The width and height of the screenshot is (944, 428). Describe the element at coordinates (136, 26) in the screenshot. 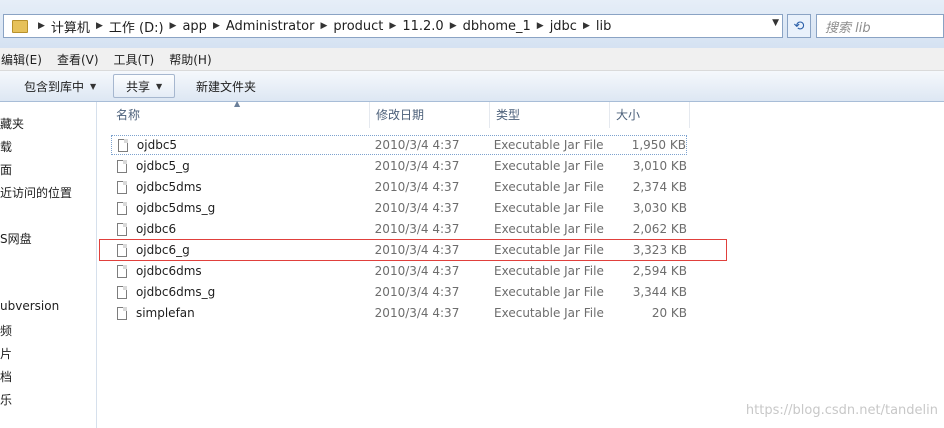

I see `breadcrumb-drive: 工作 (D:)` at that location.